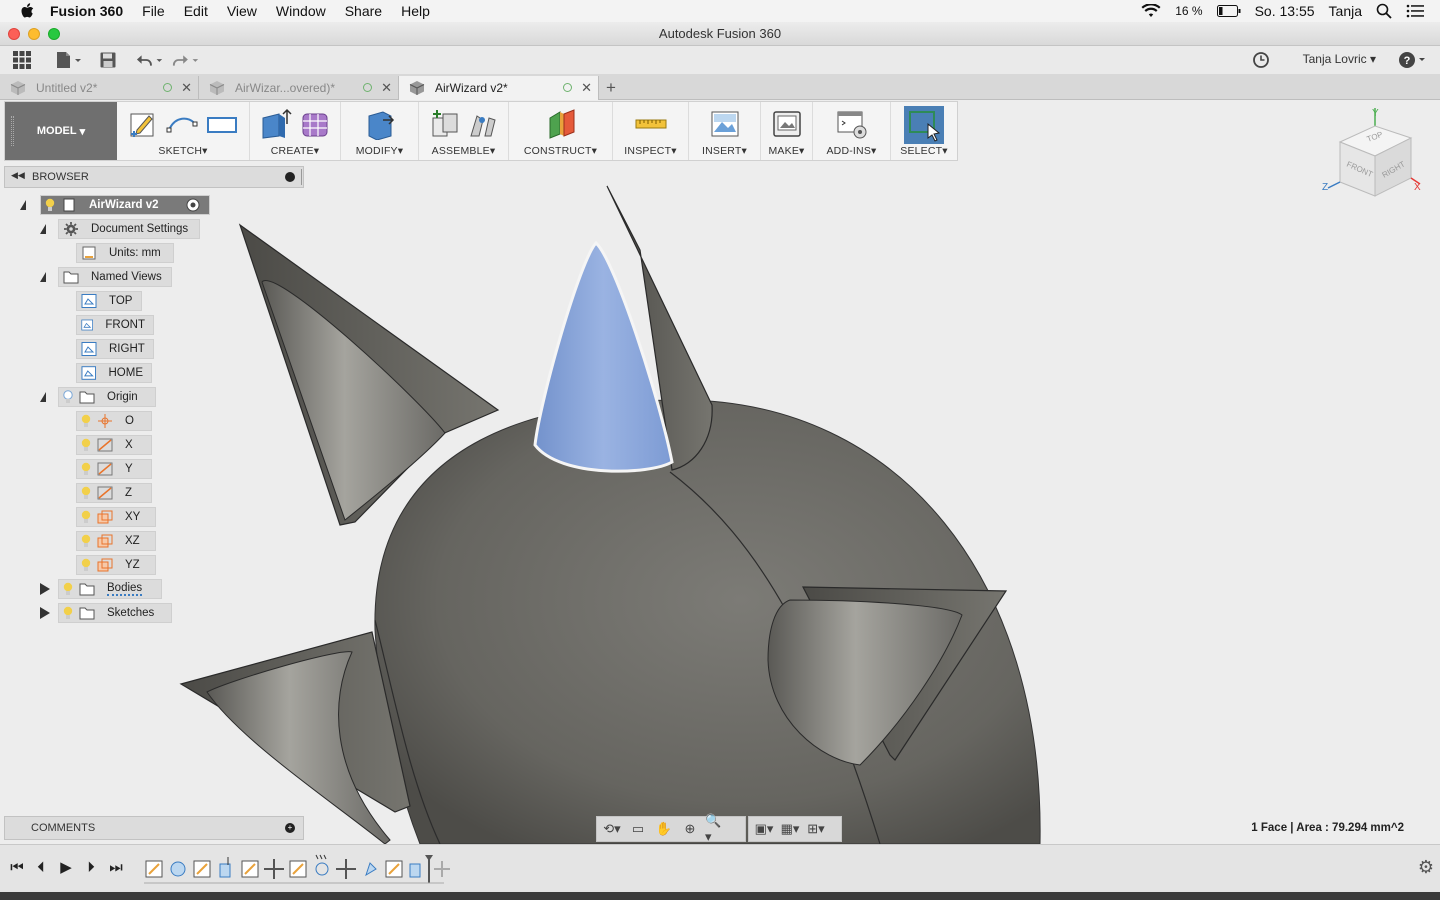 This screenshot has width=1440, height=900. What do you see at coordinates (1426, 867) in the screenshot?
I see `timeline-settings-gear-icon: ⚙` at bounding box center [1426, 867].